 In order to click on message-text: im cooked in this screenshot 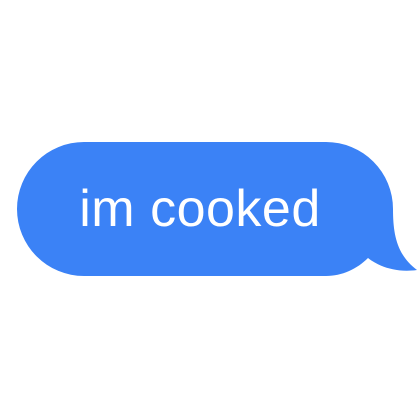, I will do `click(200, 209)`.